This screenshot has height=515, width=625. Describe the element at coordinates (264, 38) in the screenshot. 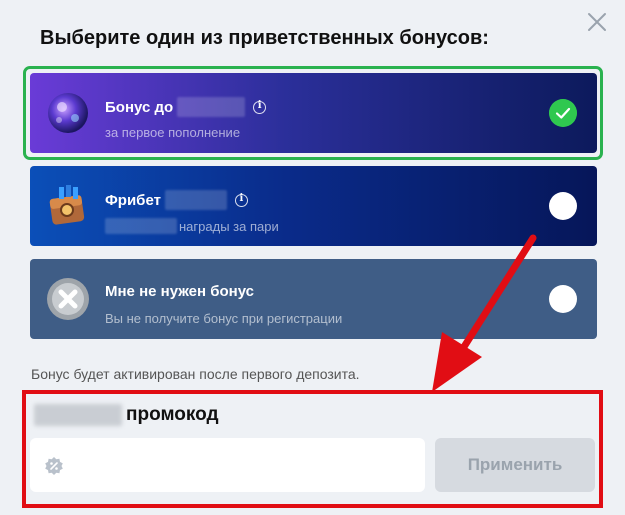

I see `dialog-title: Выберите один из приветственных бонусов:` at that location.